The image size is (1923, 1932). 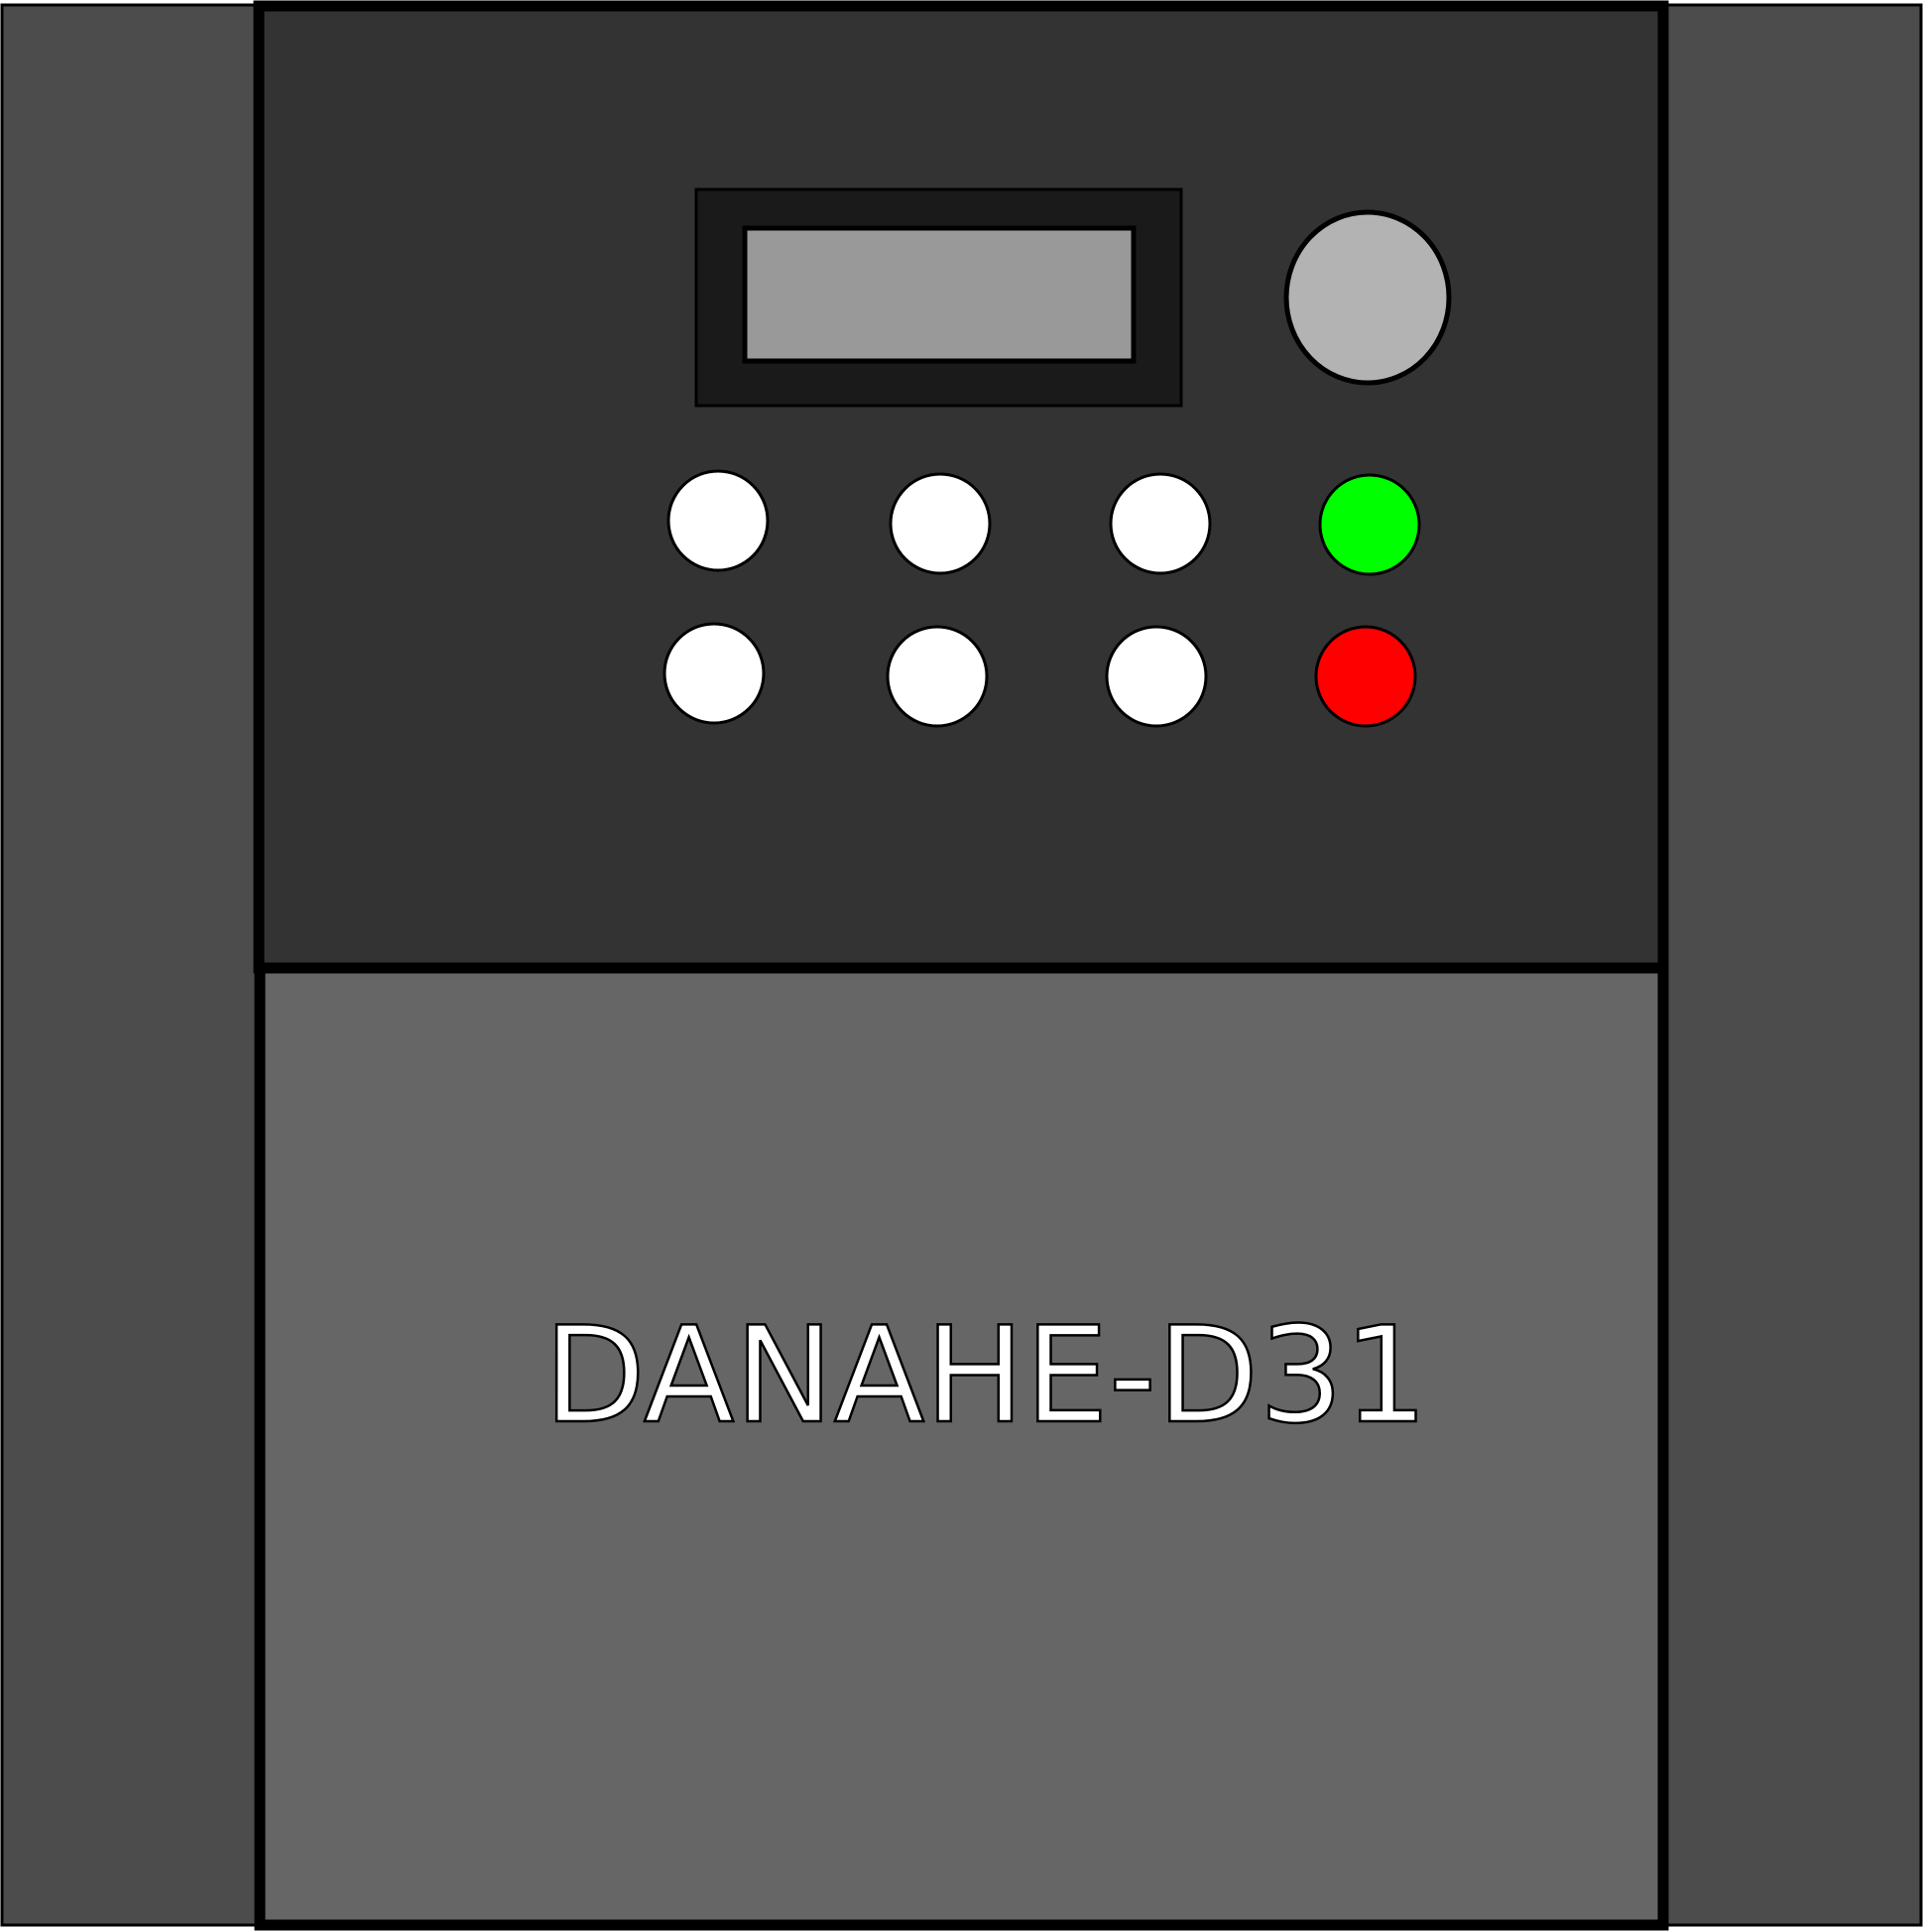 What do you see at coordinates (1369, 524) in the screenshot?
I see `start-button` at bounding box center [1369, 524].